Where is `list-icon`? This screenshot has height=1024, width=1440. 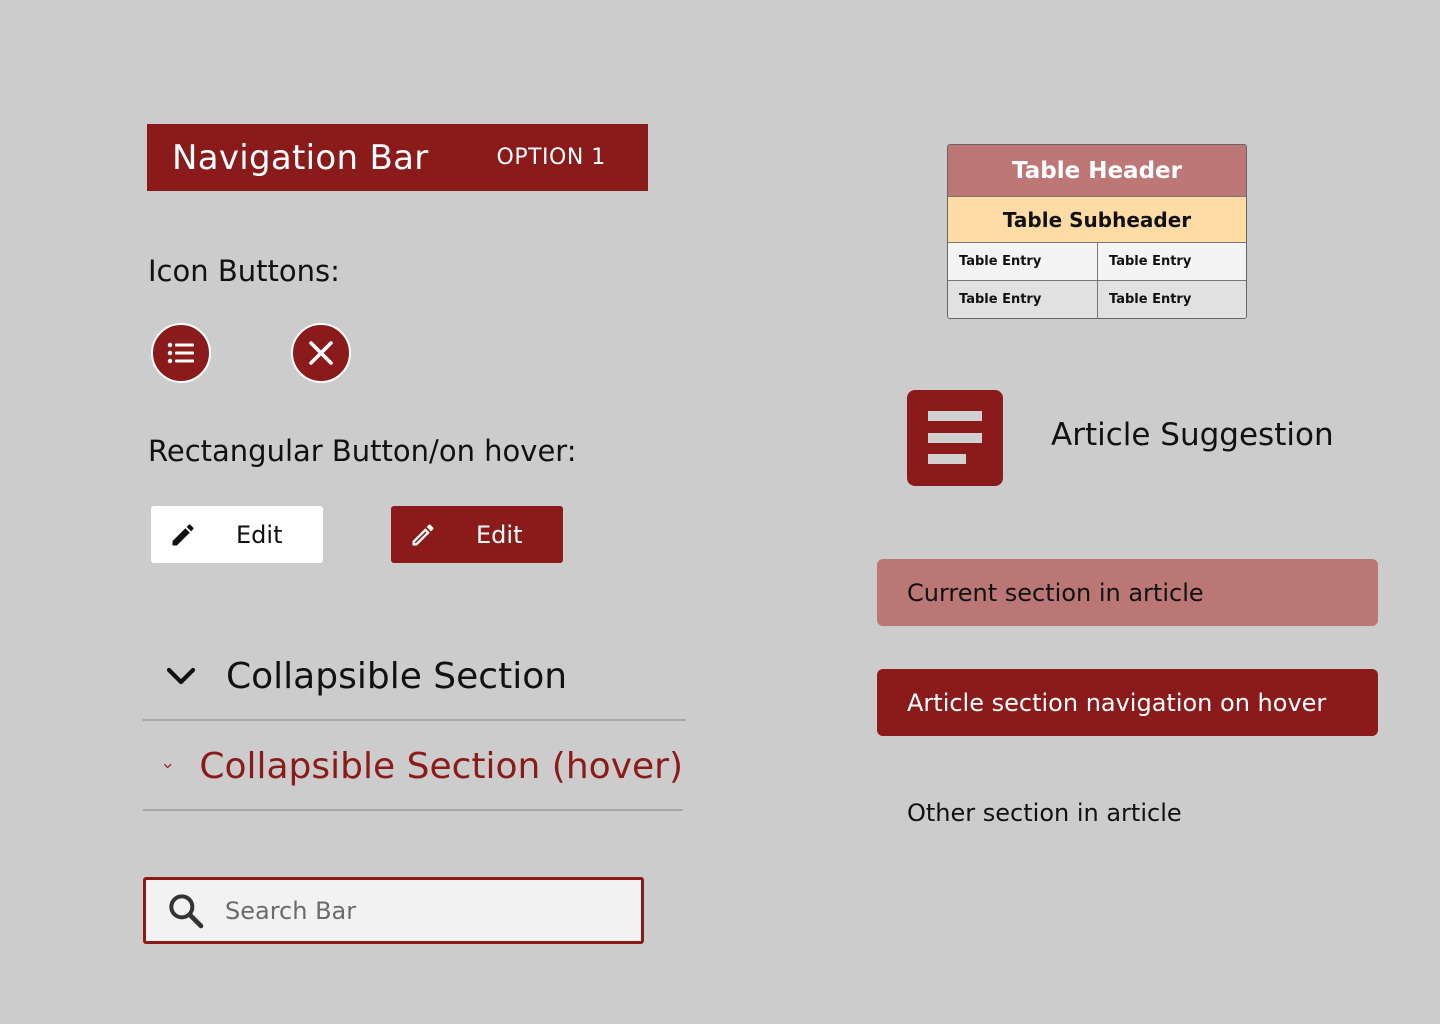
list-icon is located at coordinates (180, 353).